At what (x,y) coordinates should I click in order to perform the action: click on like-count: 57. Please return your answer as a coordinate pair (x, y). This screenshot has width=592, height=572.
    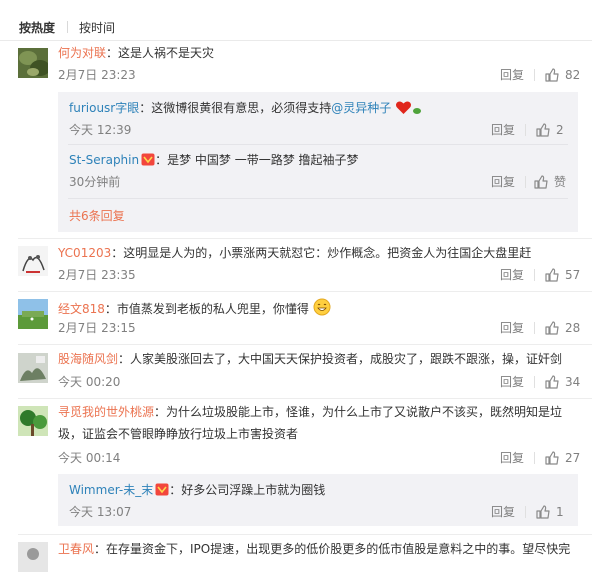
    Looking at the image, I should click on (573, 275).